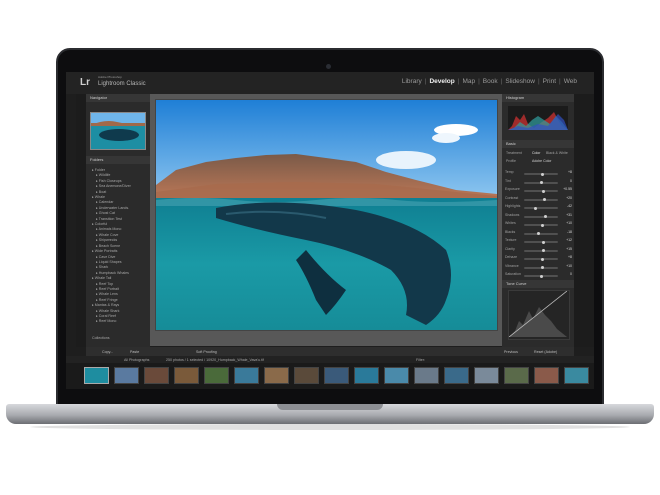 The width and height of the screenshot is (660, 495). What do you see at coordinates (511, 352) in the screenshot?
I see `previous-button: Previous` at bounding box center [511, 352].